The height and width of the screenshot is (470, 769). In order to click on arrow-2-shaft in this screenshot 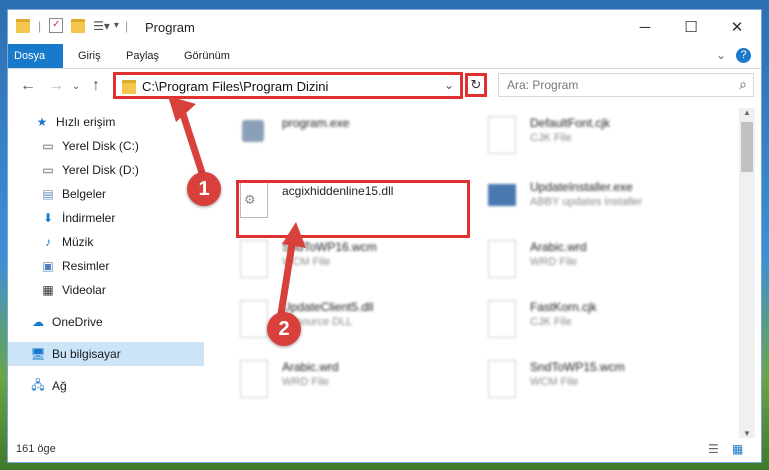, I will do `click(286, 279)`.